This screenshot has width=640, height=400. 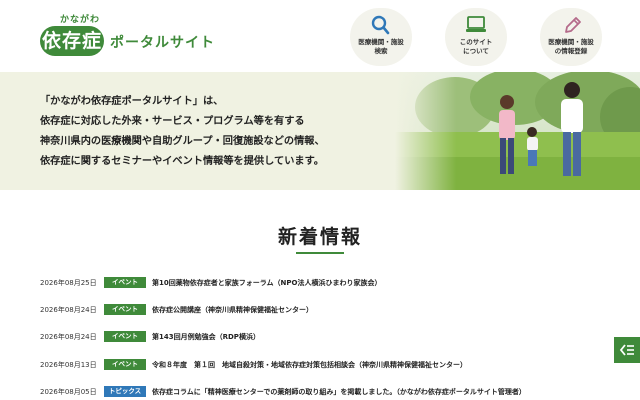 I want to click on hero-line-4: 依存症に関するセミナーやイベント情報等を提供しています。, so click(x=182, y=161).